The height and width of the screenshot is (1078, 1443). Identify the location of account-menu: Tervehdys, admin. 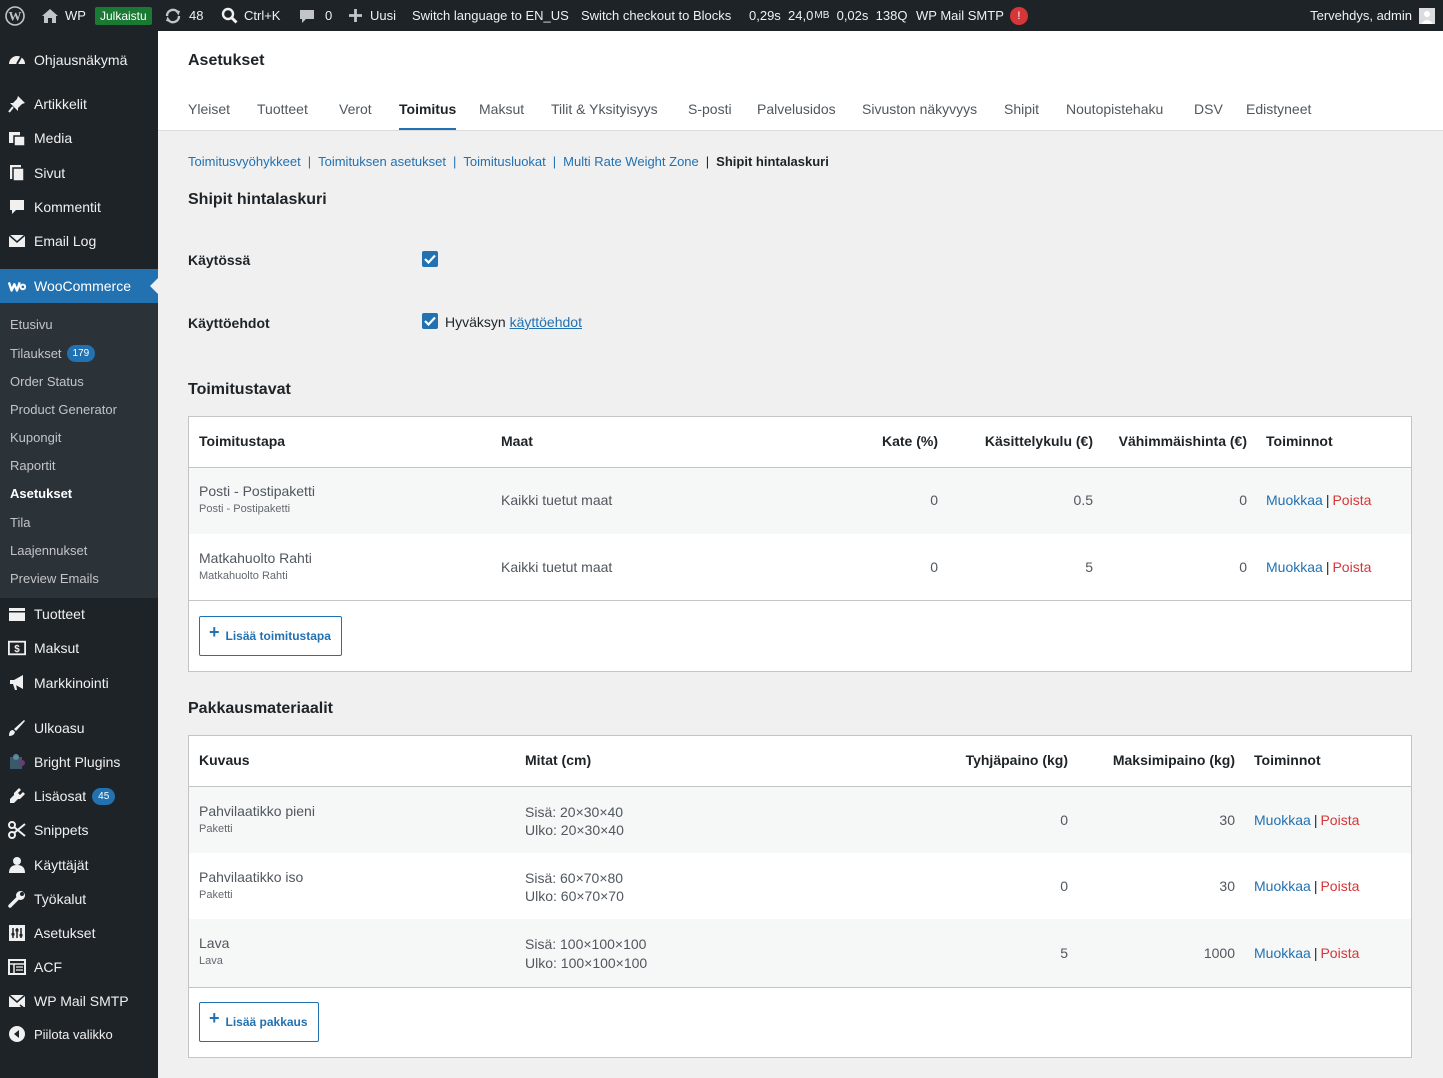
(1372, 15).